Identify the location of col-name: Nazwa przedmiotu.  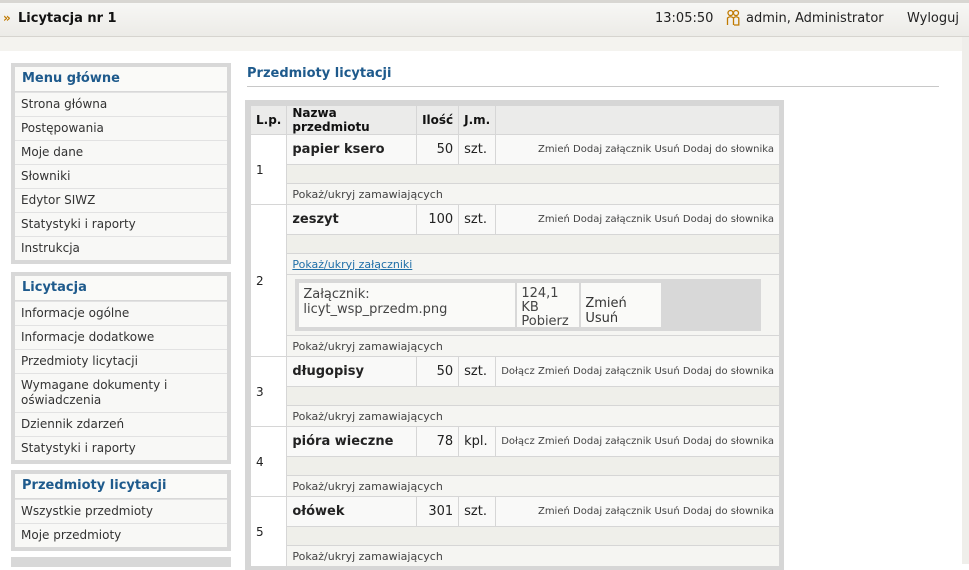
(352, 120).